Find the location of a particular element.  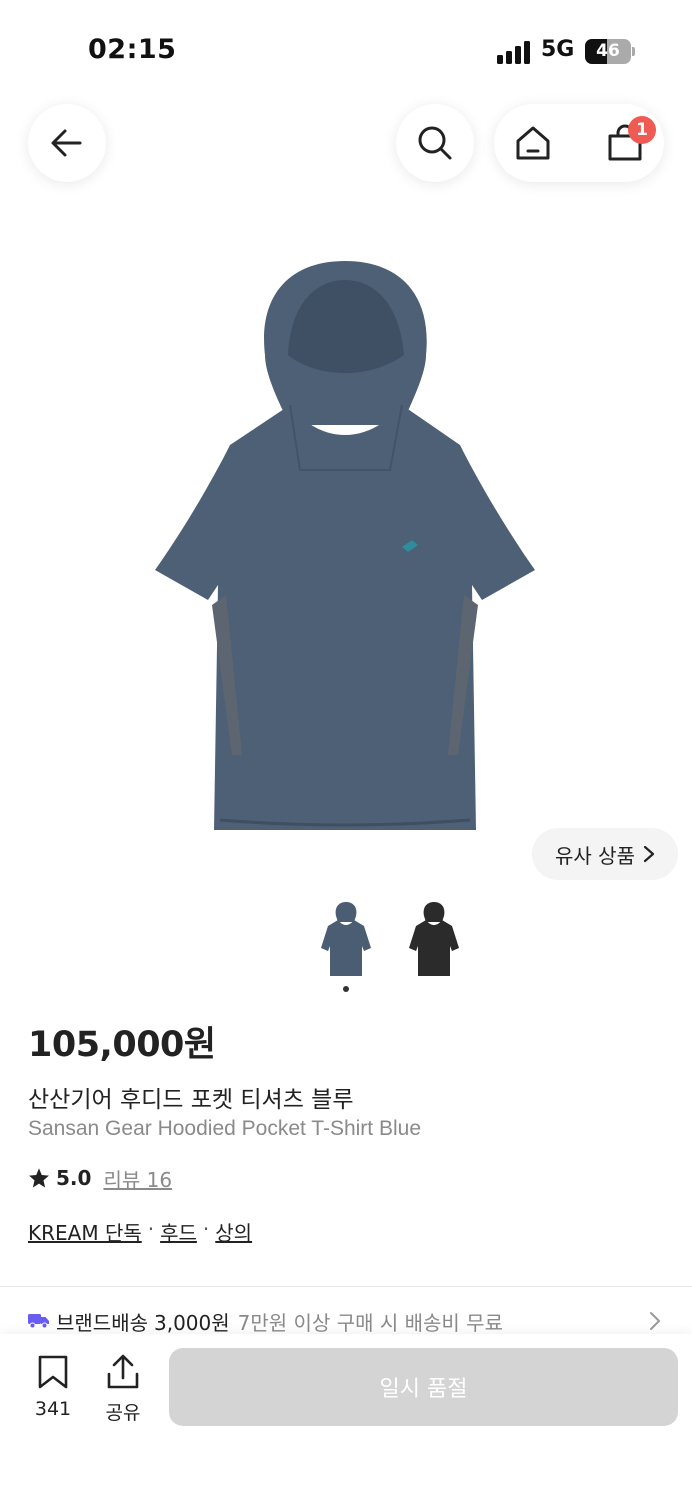

delivery-truck-icon is located at coordinates (38, 1321).